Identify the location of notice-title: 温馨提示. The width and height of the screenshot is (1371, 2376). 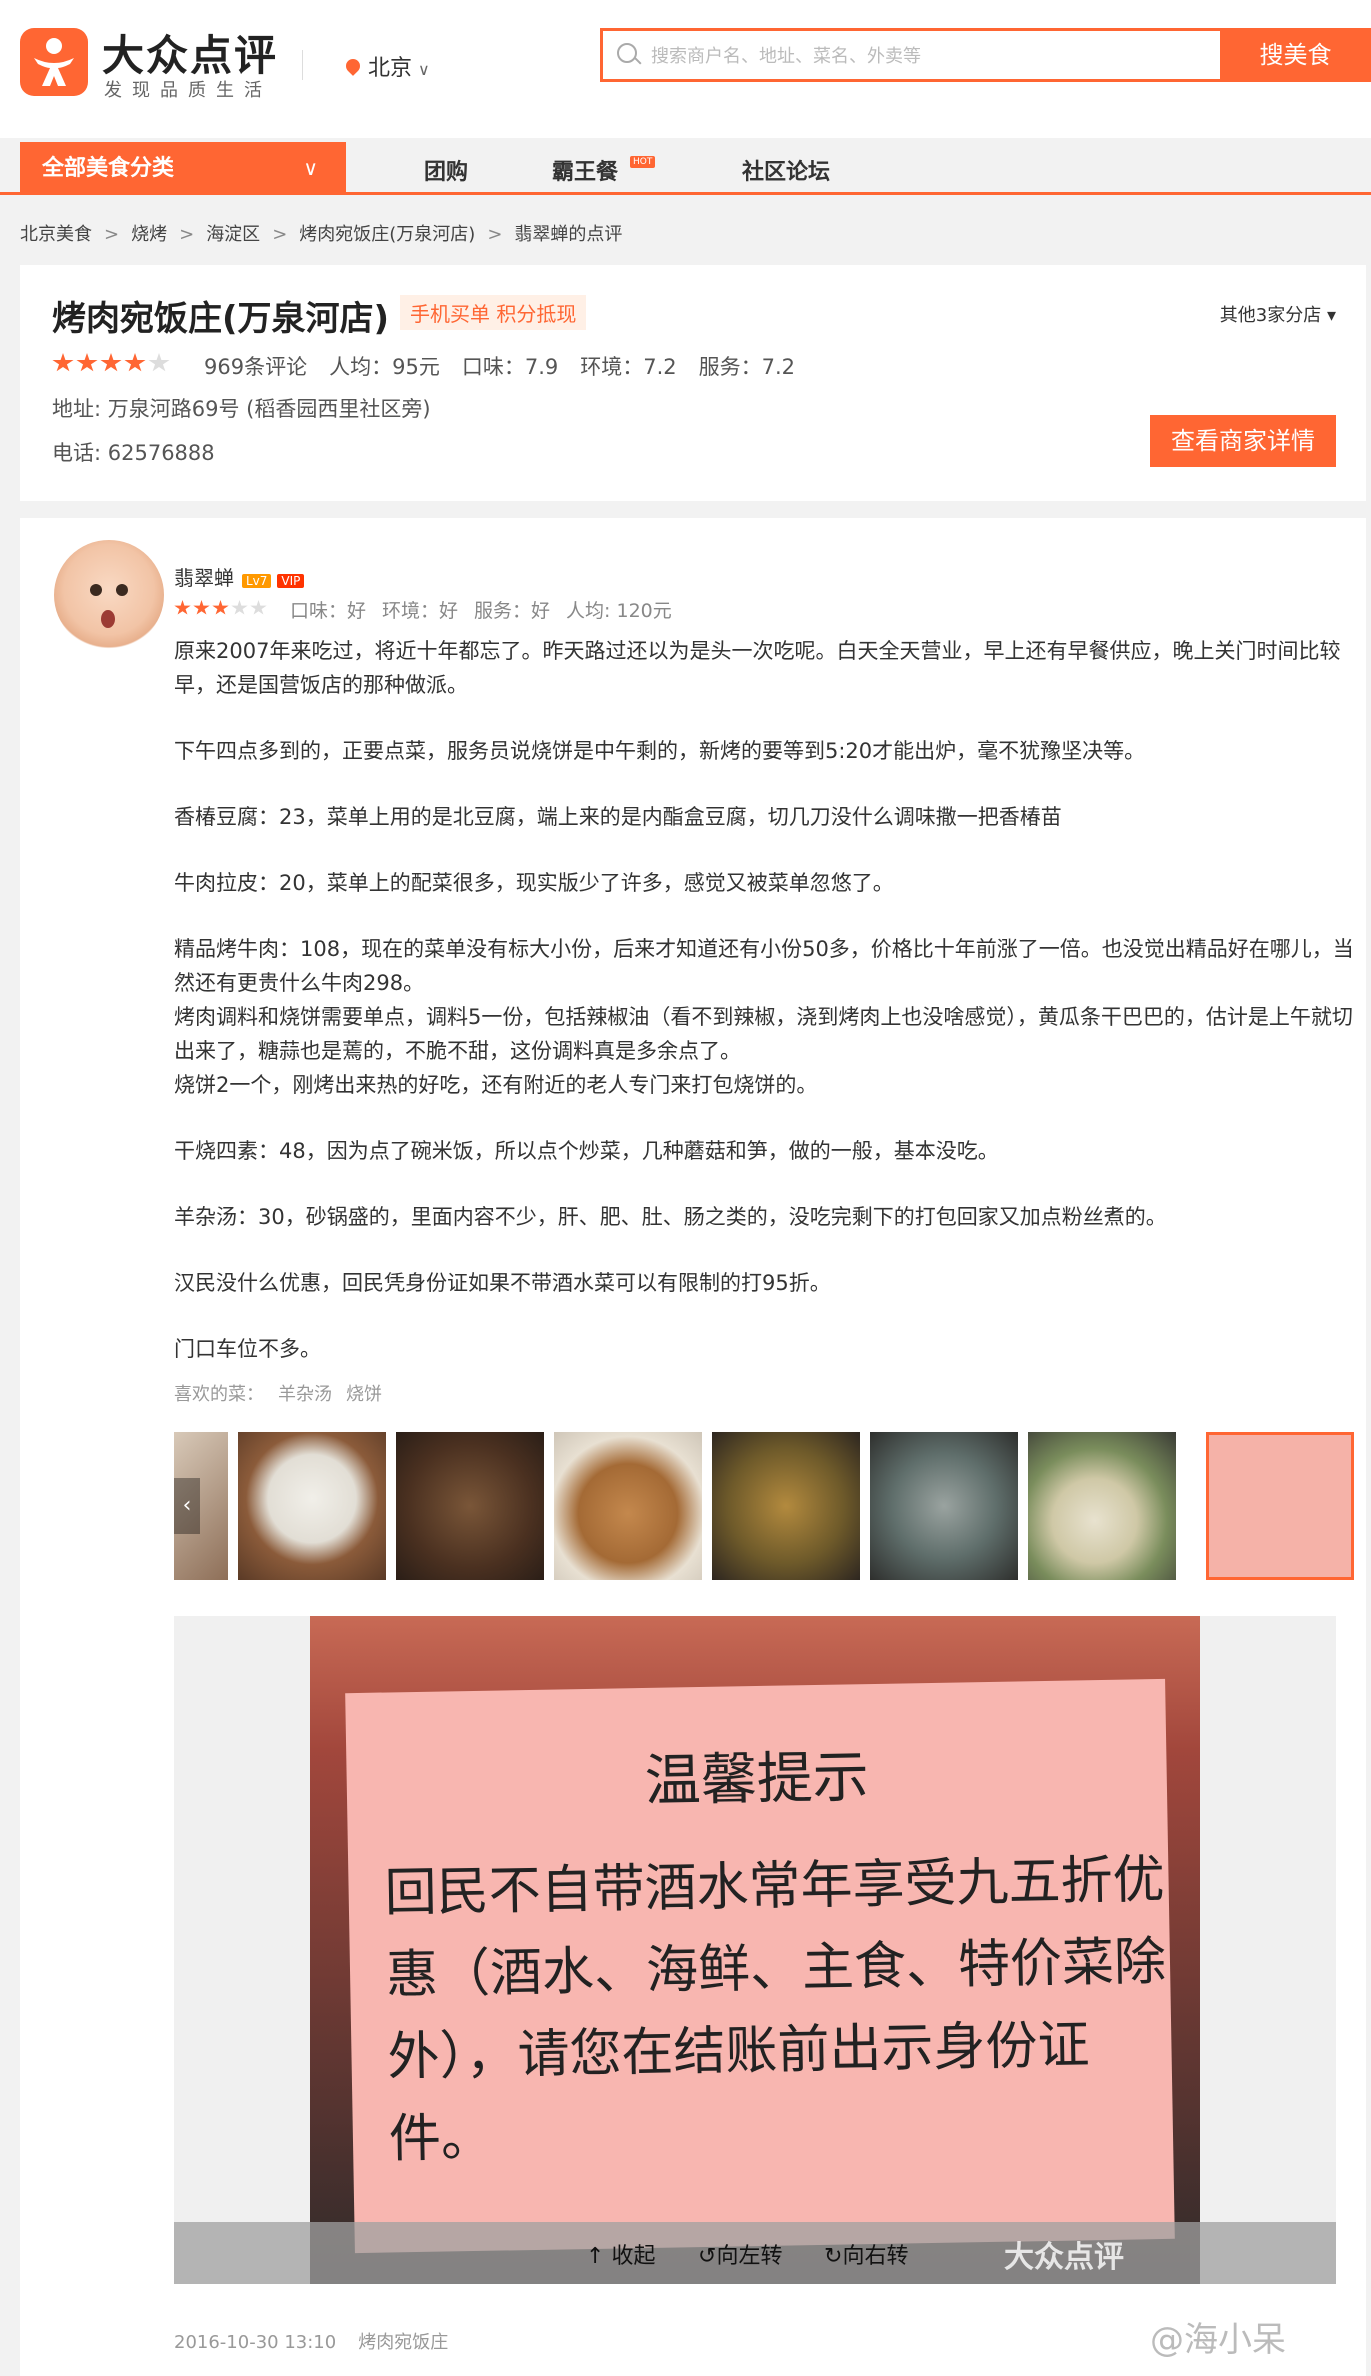
(757, 1779).